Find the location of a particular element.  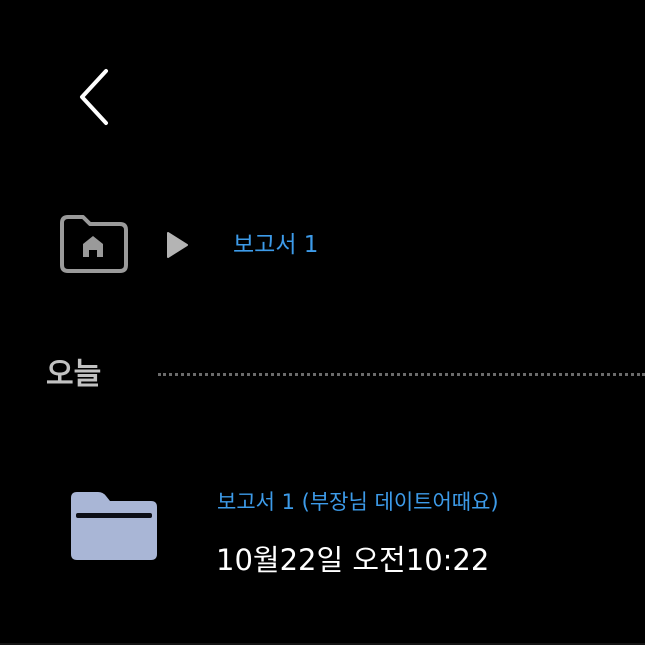

home-folder-icon is located at coordinates (94, 244).